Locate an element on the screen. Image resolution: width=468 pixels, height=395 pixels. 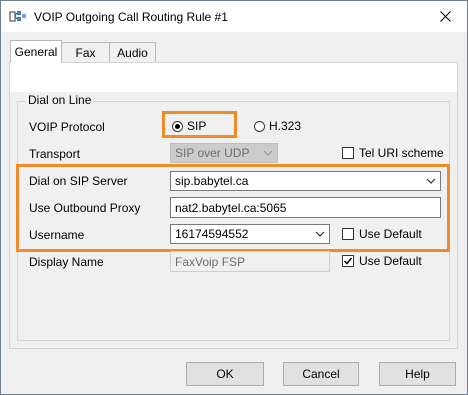
display-default-checkbox-box is located at coordinates (348, 261).